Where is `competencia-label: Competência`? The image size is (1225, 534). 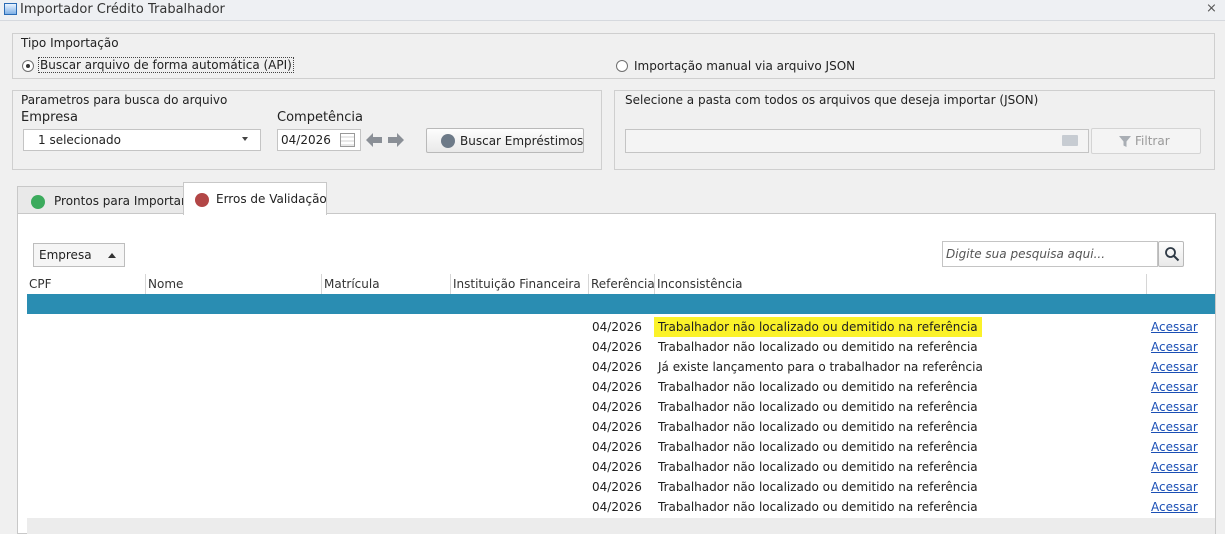 competencia-label: Competência is located at coordinates (320, 117).